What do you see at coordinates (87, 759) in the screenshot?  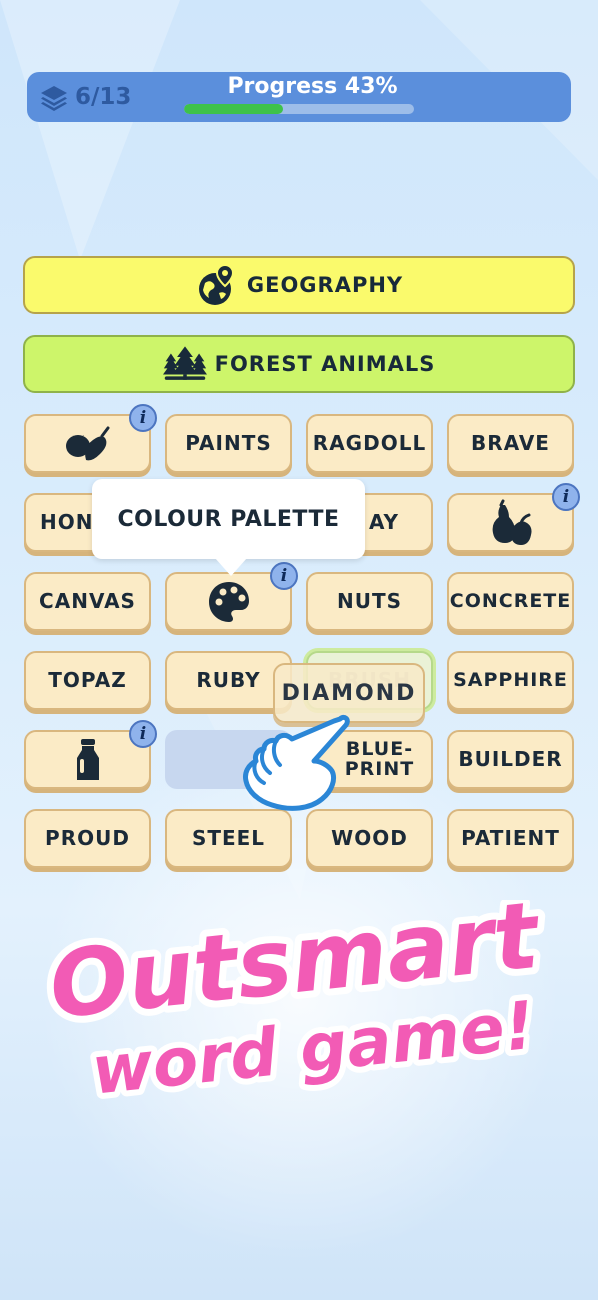 I see `milk-bottle-icon` at bounding box center [87, 759].